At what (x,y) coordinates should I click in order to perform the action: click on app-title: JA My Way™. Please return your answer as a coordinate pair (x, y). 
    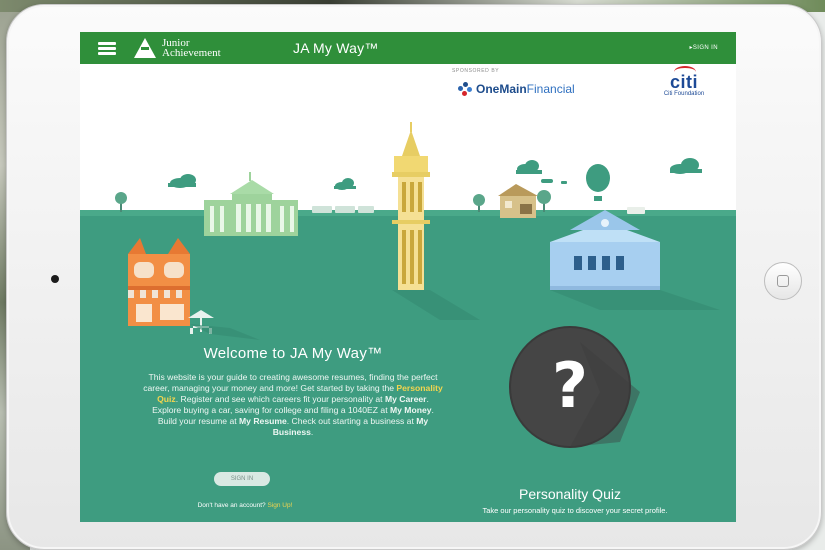
    Looking at the image, I should click on (336, 48).